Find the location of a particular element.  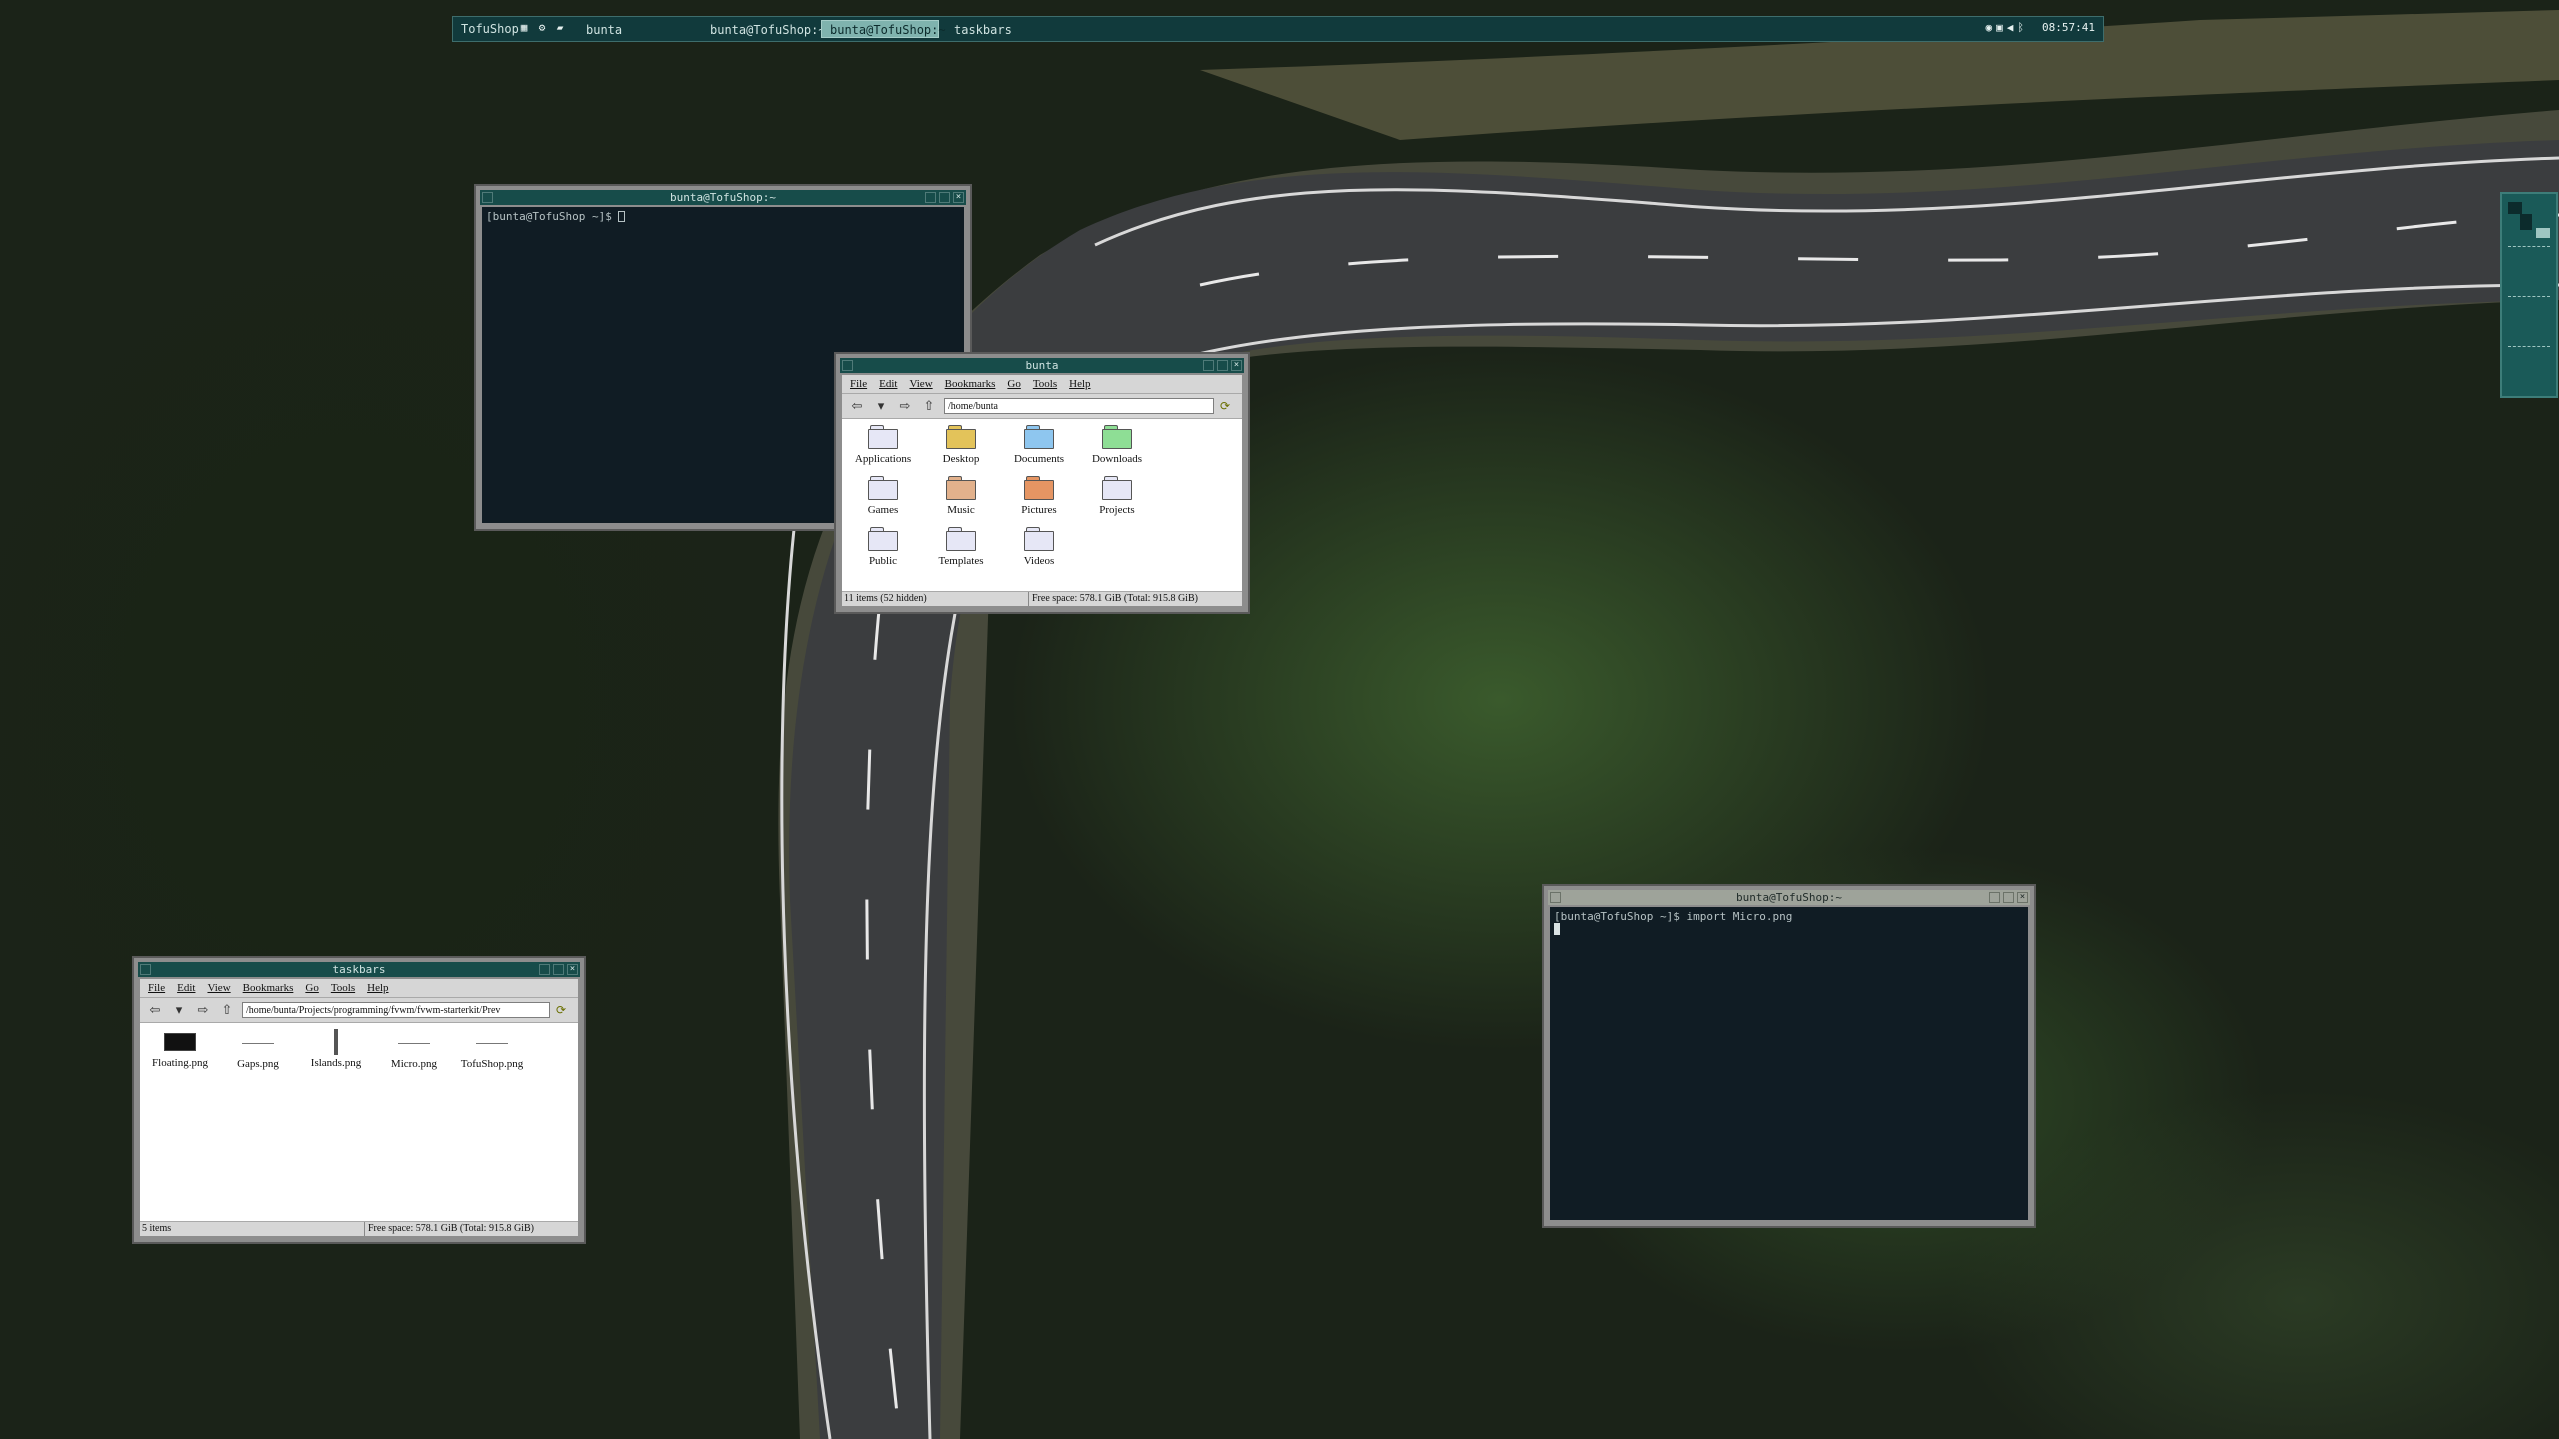

folder-item: Music is located at coordinates (961, 496).